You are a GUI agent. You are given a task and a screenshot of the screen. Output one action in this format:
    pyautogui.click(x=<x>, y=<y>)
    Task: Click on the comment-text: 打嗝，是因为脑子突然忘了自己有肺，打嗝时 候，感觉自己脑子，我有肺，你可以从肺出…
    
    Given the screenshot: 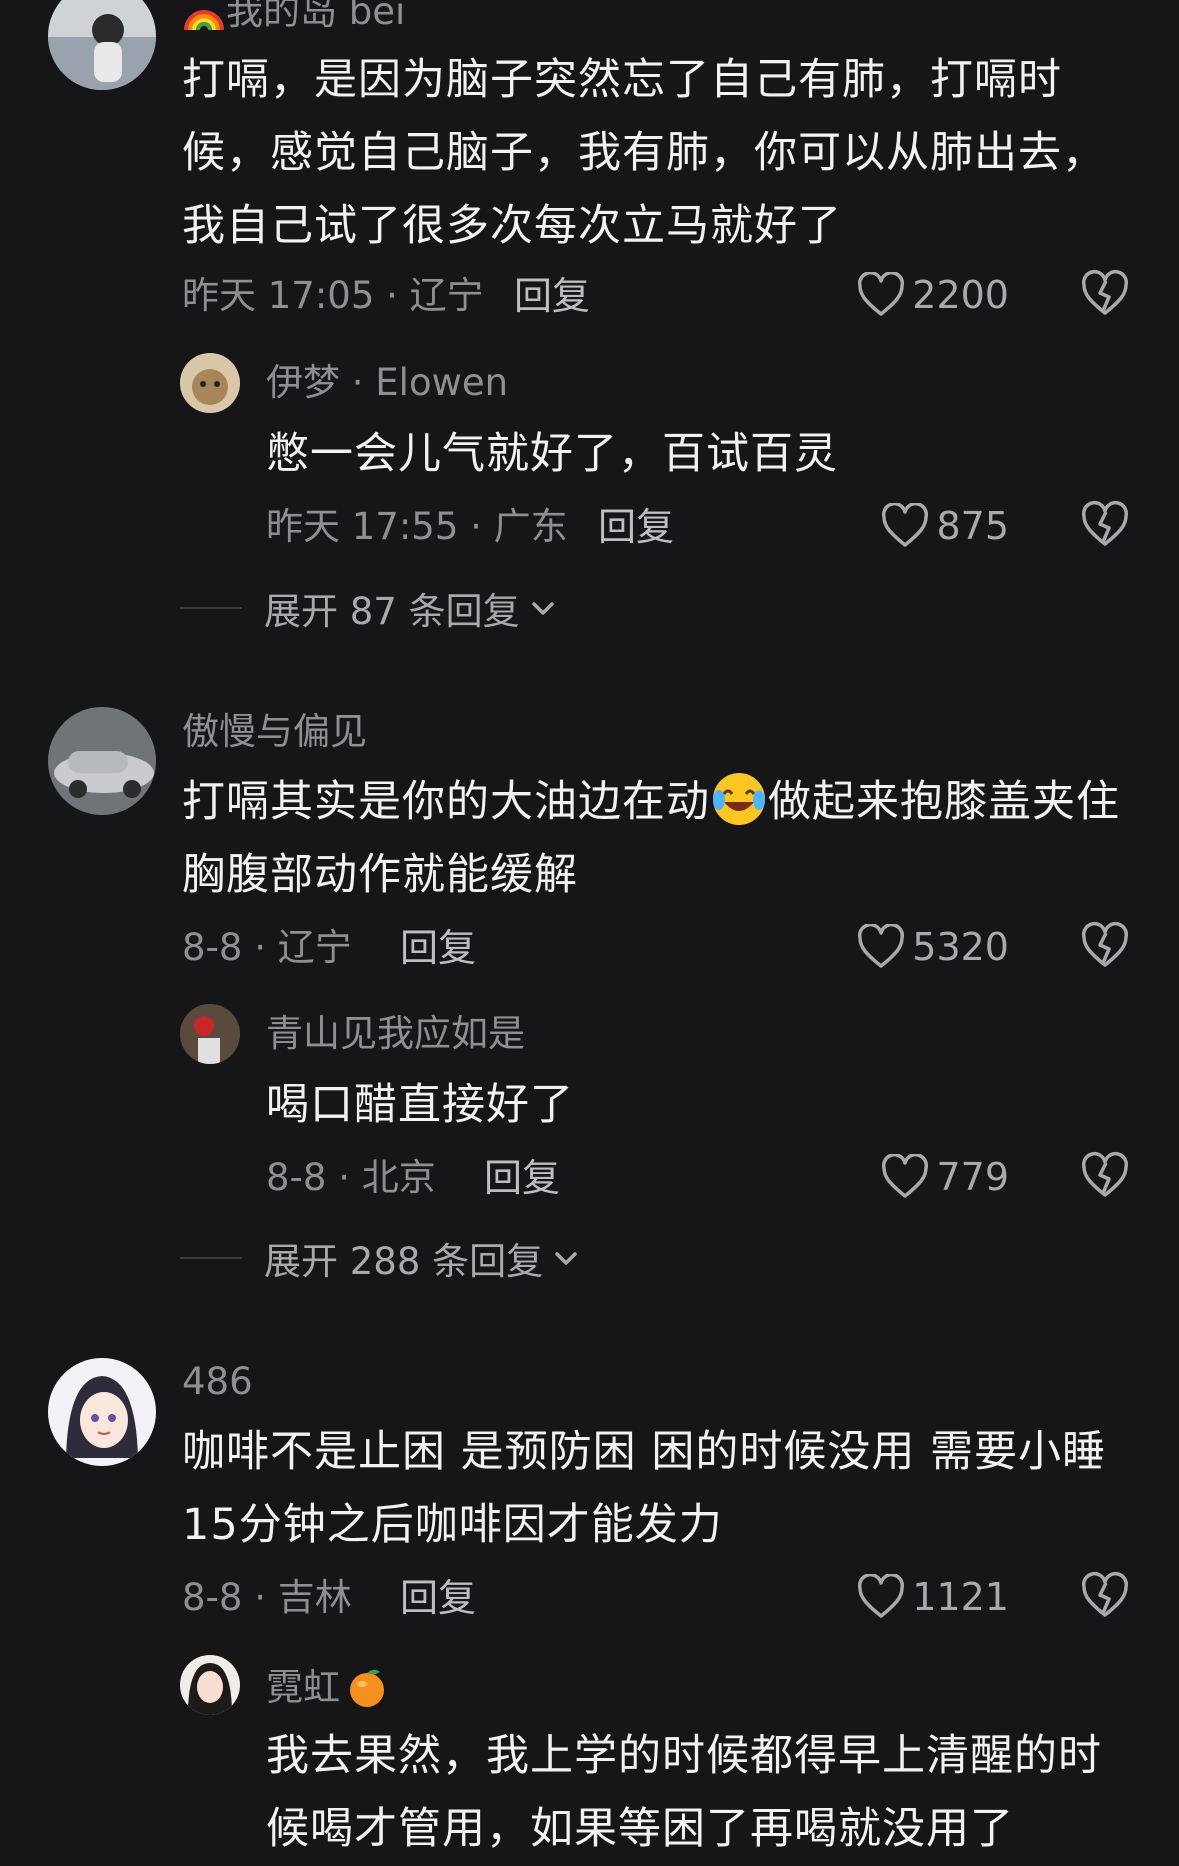 What is the action you would take?
    pyautogui.click(x=644, y=153)
    